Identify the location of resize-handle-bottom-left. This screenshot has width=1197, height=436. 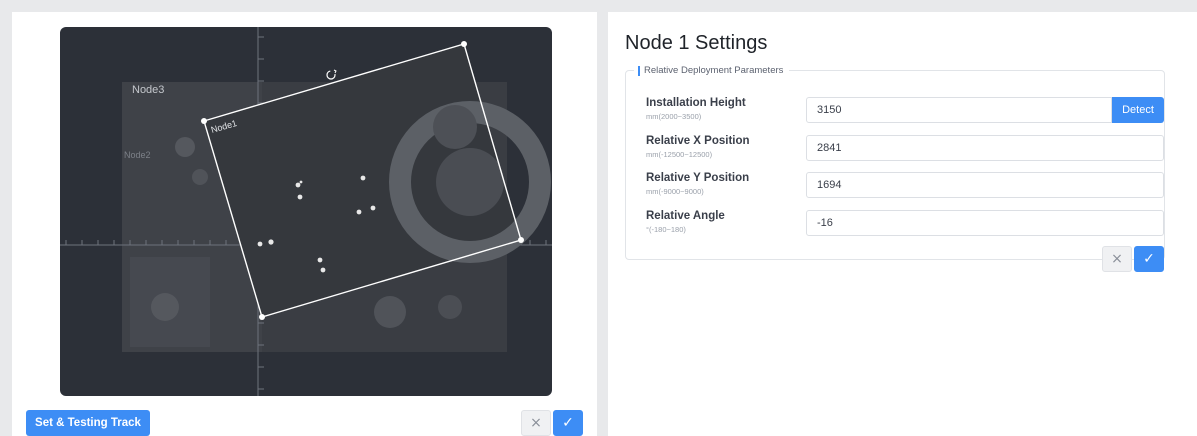
(262, 317).